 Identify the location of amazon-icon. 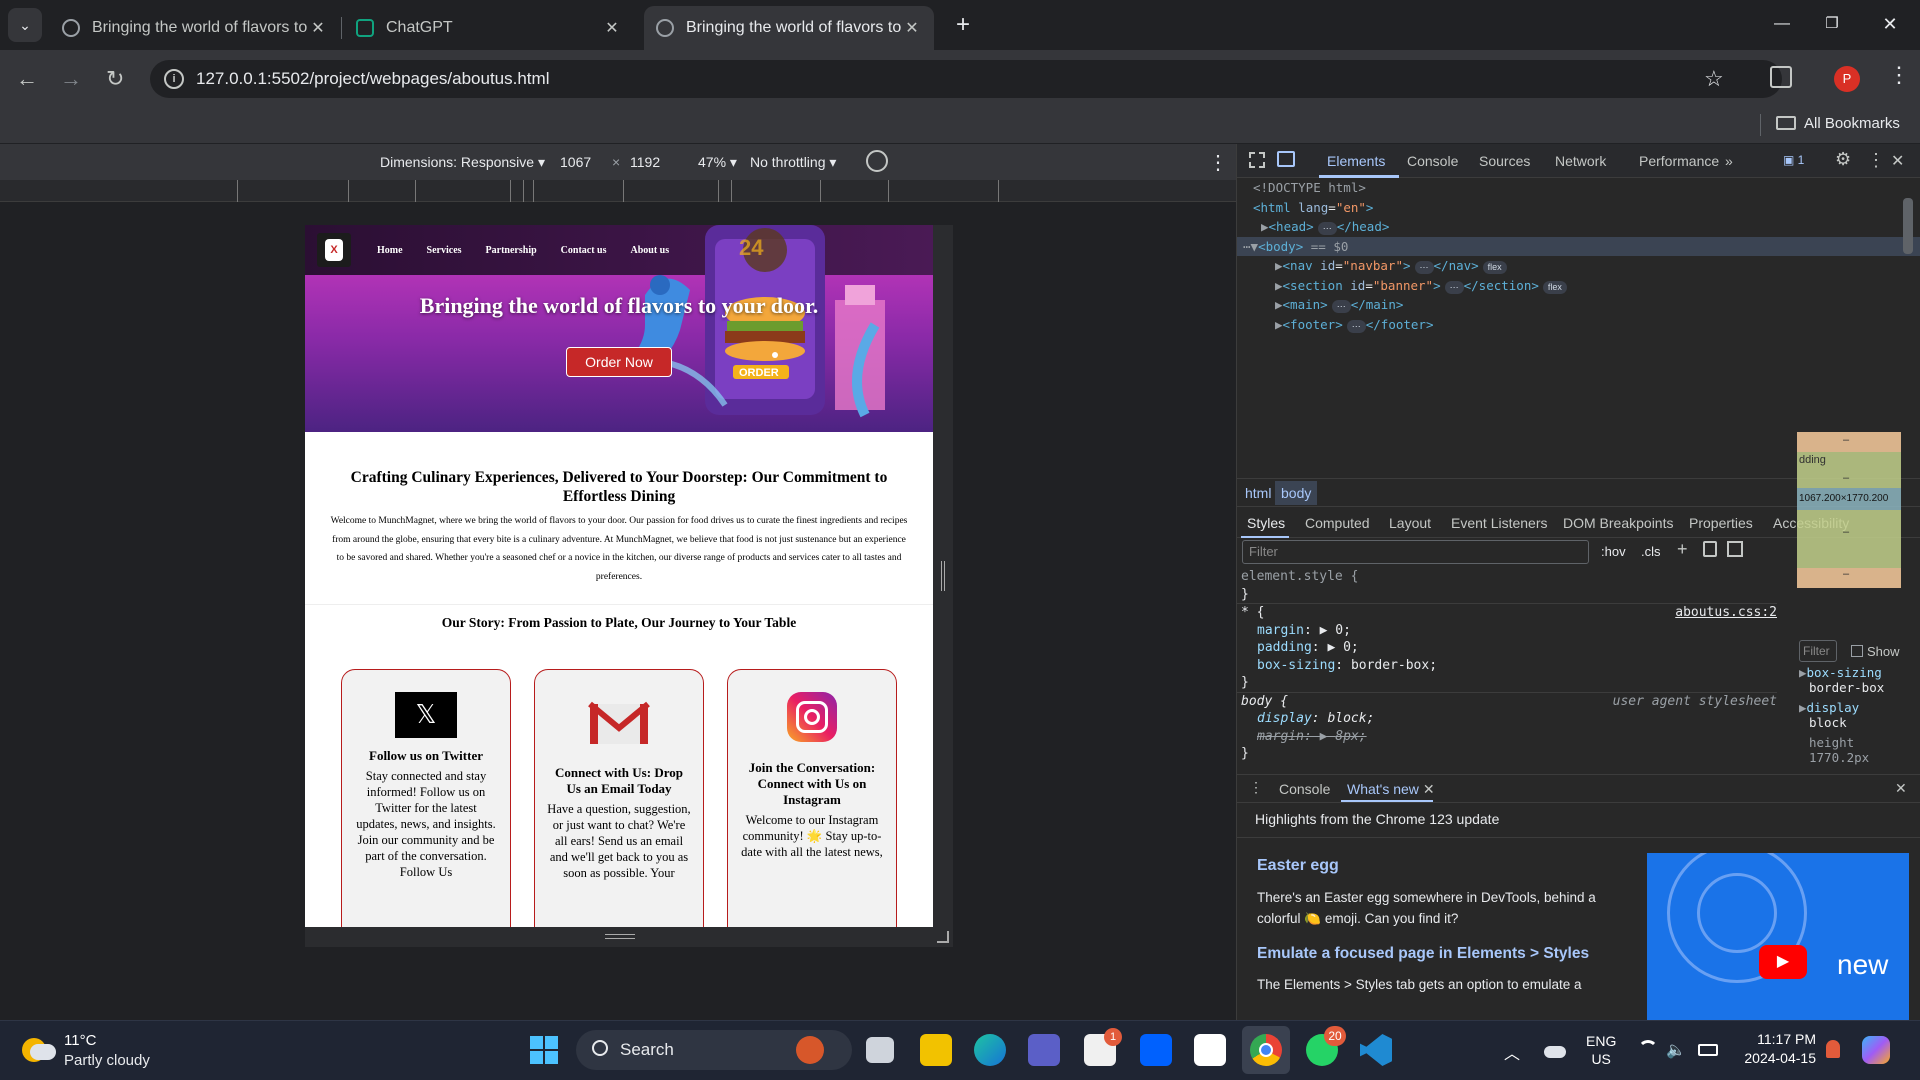
(1210, 1050).